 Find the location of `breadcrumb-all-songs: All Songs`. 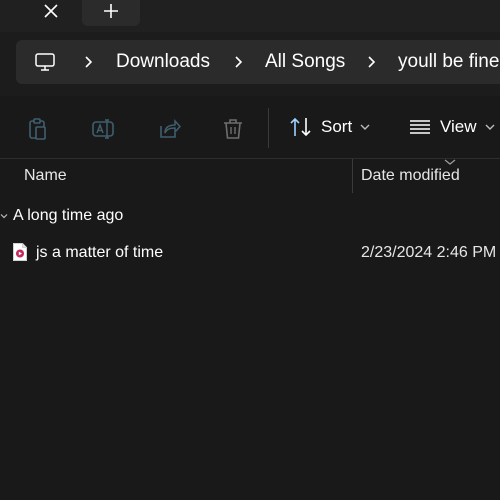

breadcrumb-all-songs: All Songs is located at coordinates (305, 62).